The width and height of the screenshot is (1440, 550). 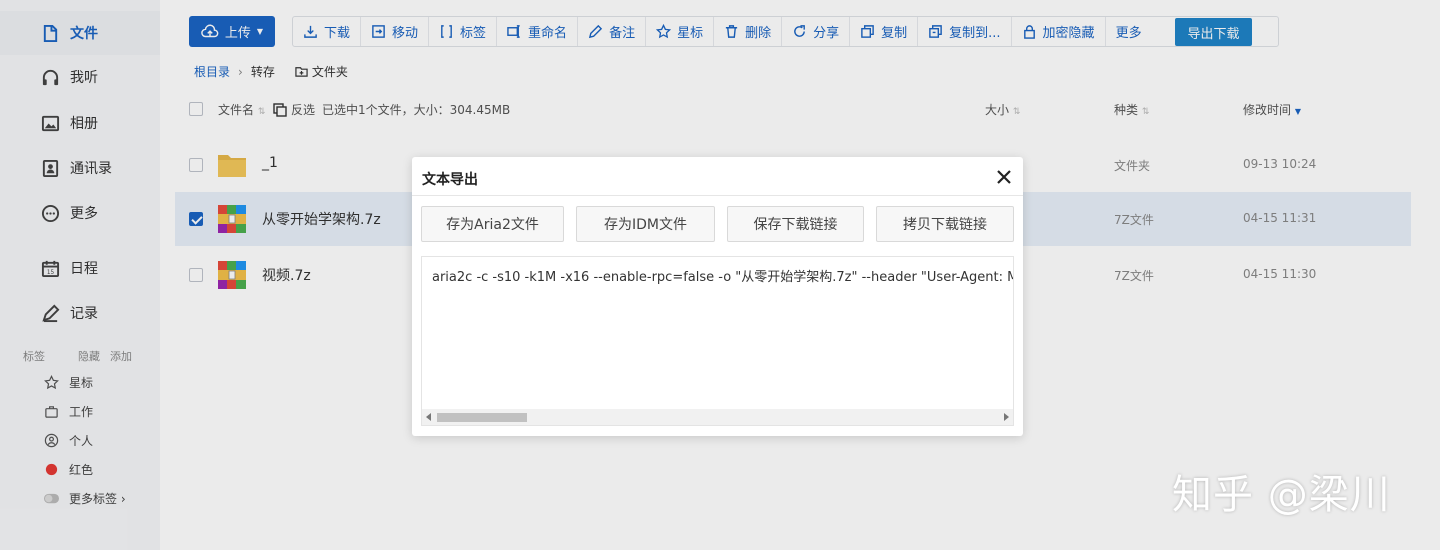 What do you see at coordinates (717, 195) in the screenshot?
I see `dialog-divider` at bounding box center [717, 195].